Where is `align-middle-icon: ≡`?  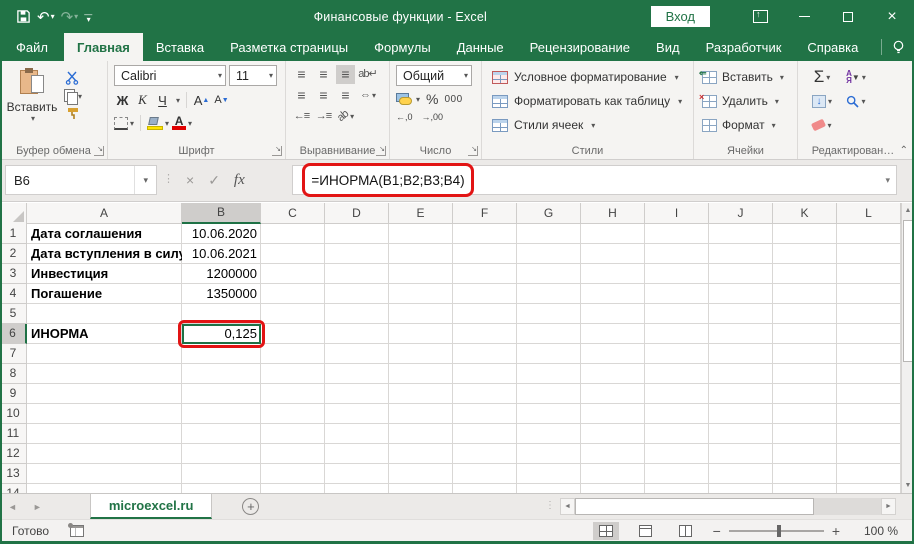
align-middle-icon: ≡ is located at coordinates (323, 74).